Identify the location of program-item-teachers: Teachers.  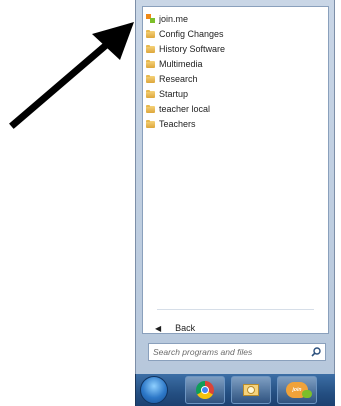
(185, 123).